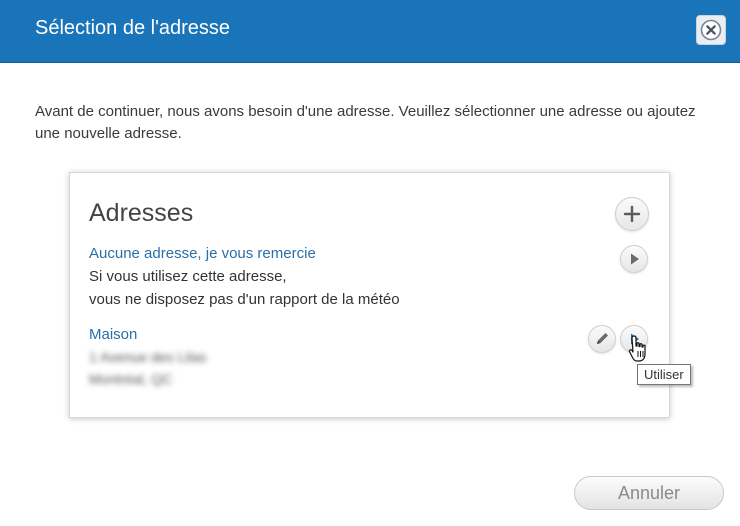  What do you see at coordinates (649, 493) in the screenshot?
I see `cancel-button: Annuler` at bounding box center [649, 493].